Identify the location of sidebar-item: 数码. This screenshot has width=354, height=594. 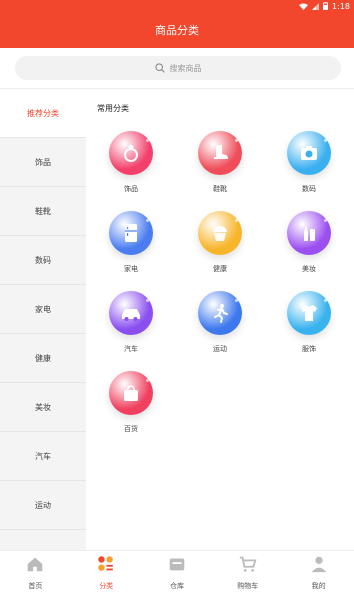
(43, 260).